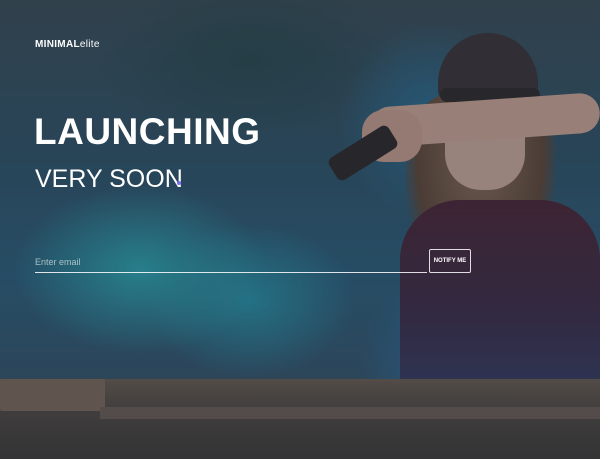 The image size is (600, 459). I want to click on notify-me-button: NOTIFY ME, so click(450, 261).